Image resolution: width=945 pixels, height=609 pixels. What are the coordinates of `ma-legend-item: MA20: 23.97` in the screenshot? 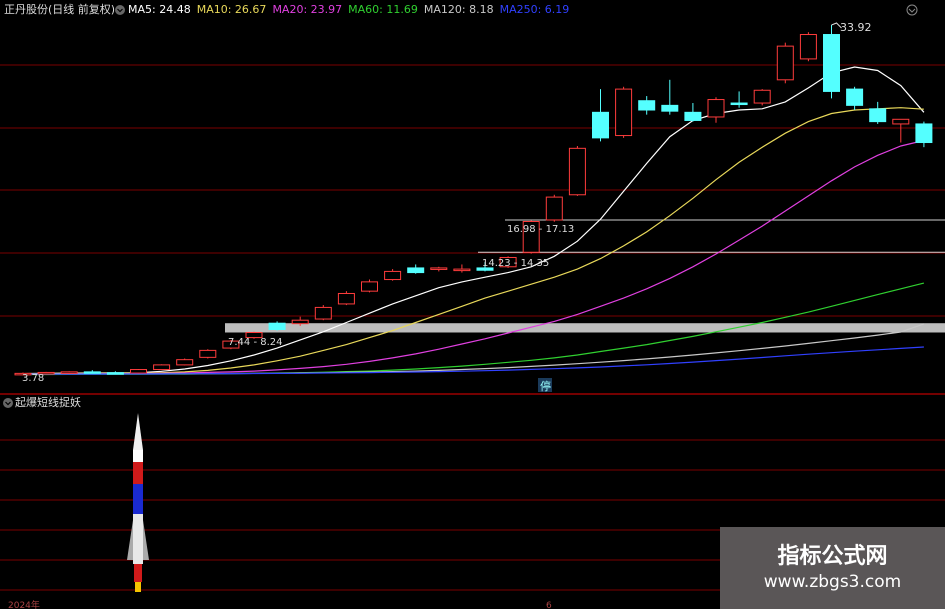 It's located at (307, 9).